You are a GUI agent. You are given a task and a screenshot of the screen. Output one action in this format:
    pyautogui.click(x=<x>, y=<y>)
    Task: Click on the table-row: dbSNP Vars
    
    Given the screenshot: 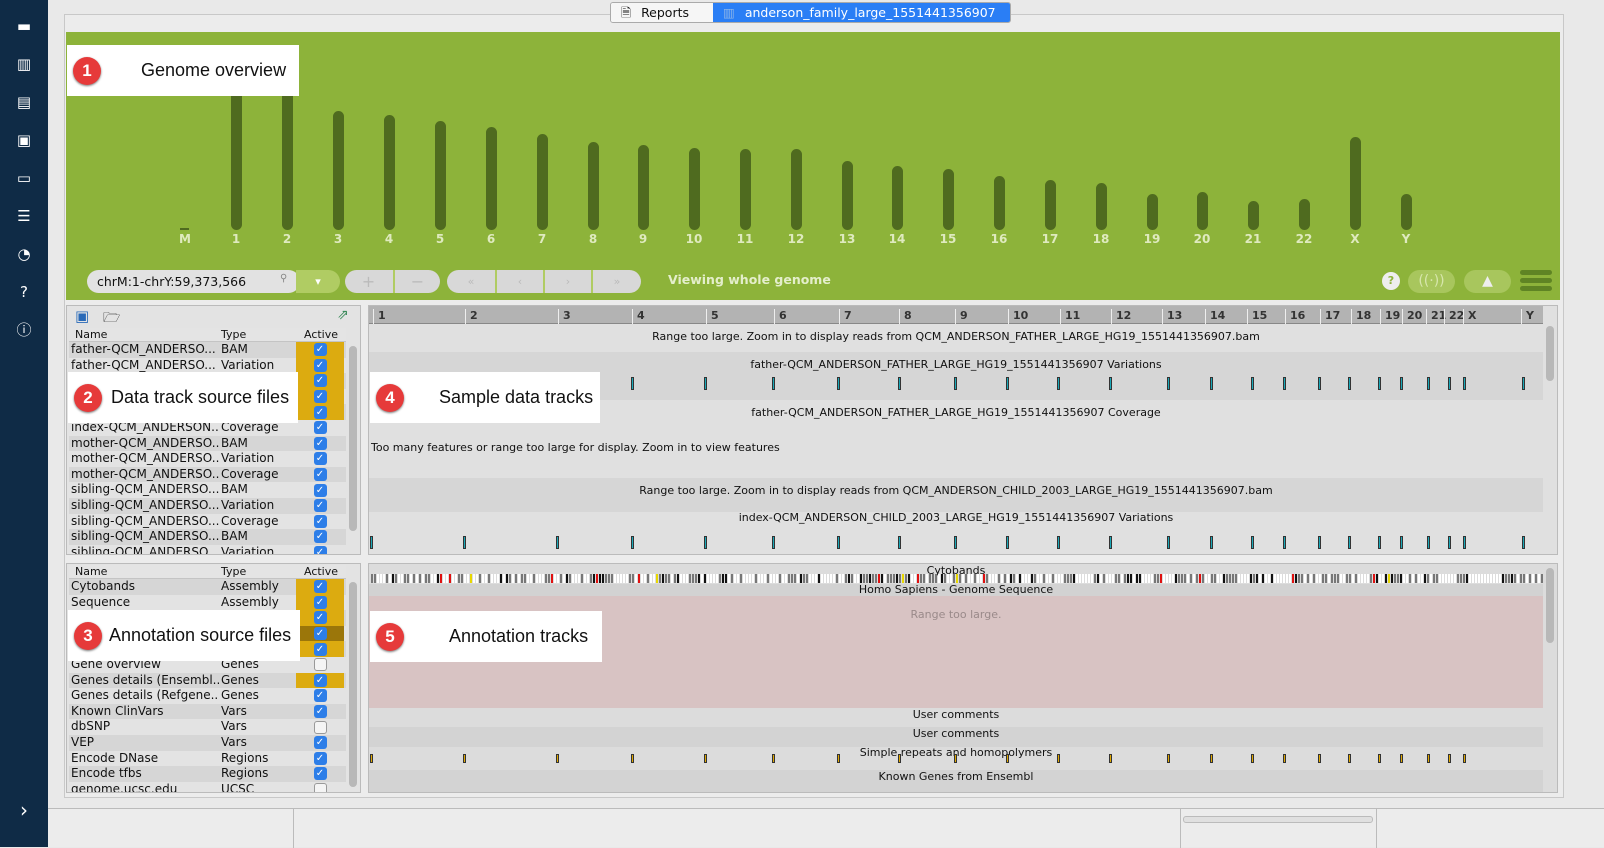 What is the action you would take?
    pyautogui.click(x=207, y=727)
    